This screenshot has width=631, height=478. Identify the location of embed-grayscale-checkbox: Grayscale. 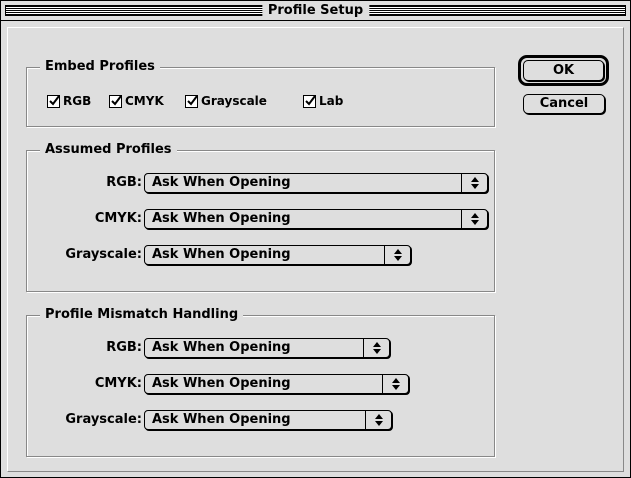
(226, 101).